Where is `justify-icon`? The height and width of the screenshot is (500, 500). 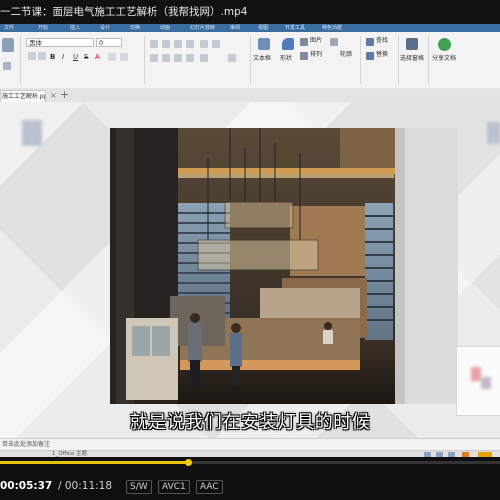
justify-icon is located at coordinates (190, 58).